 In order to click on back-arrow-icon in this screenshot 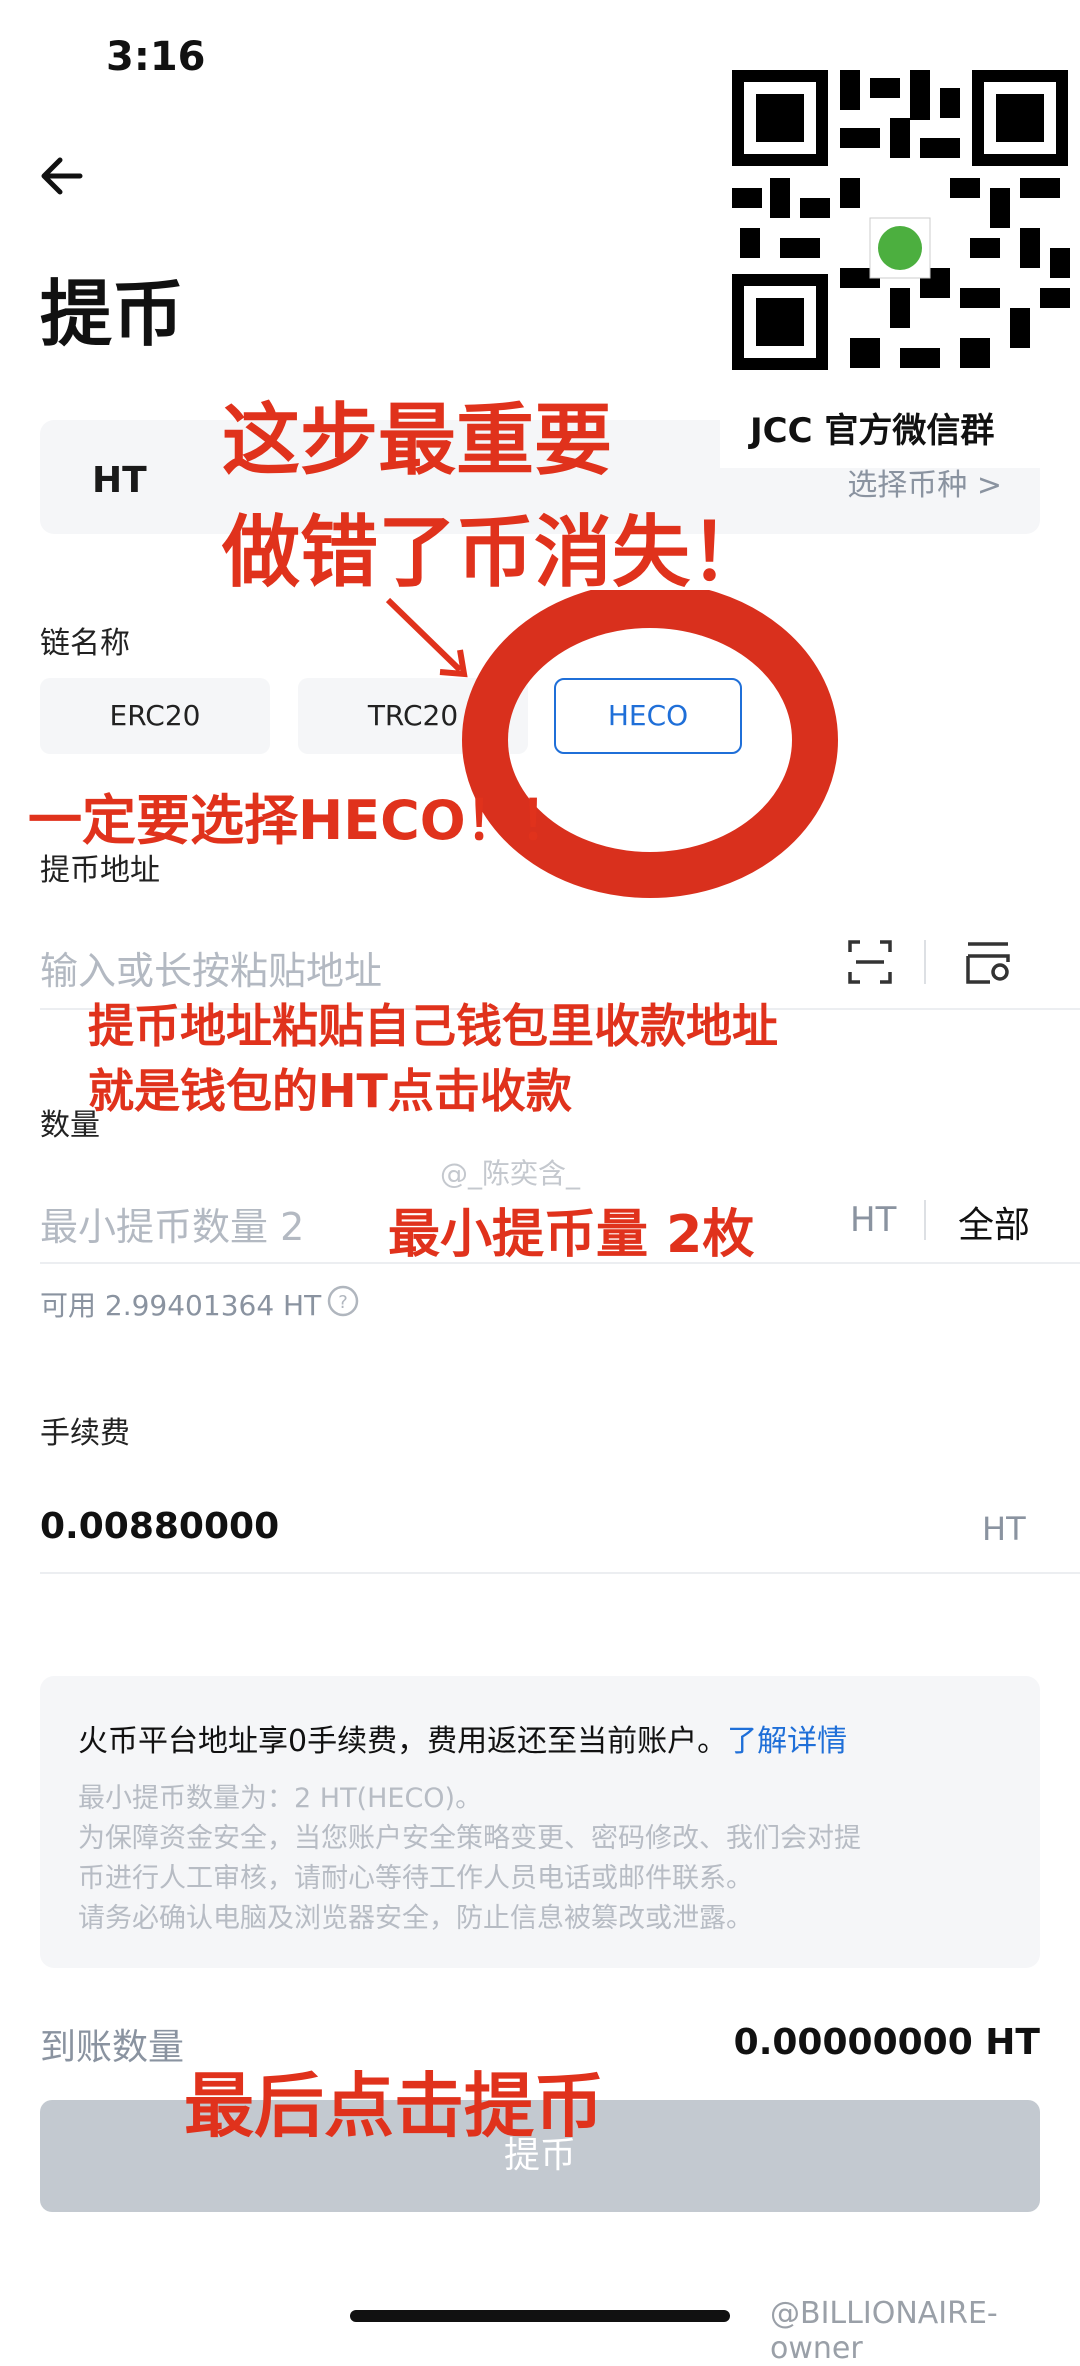, I will do `click(64, 176)`.